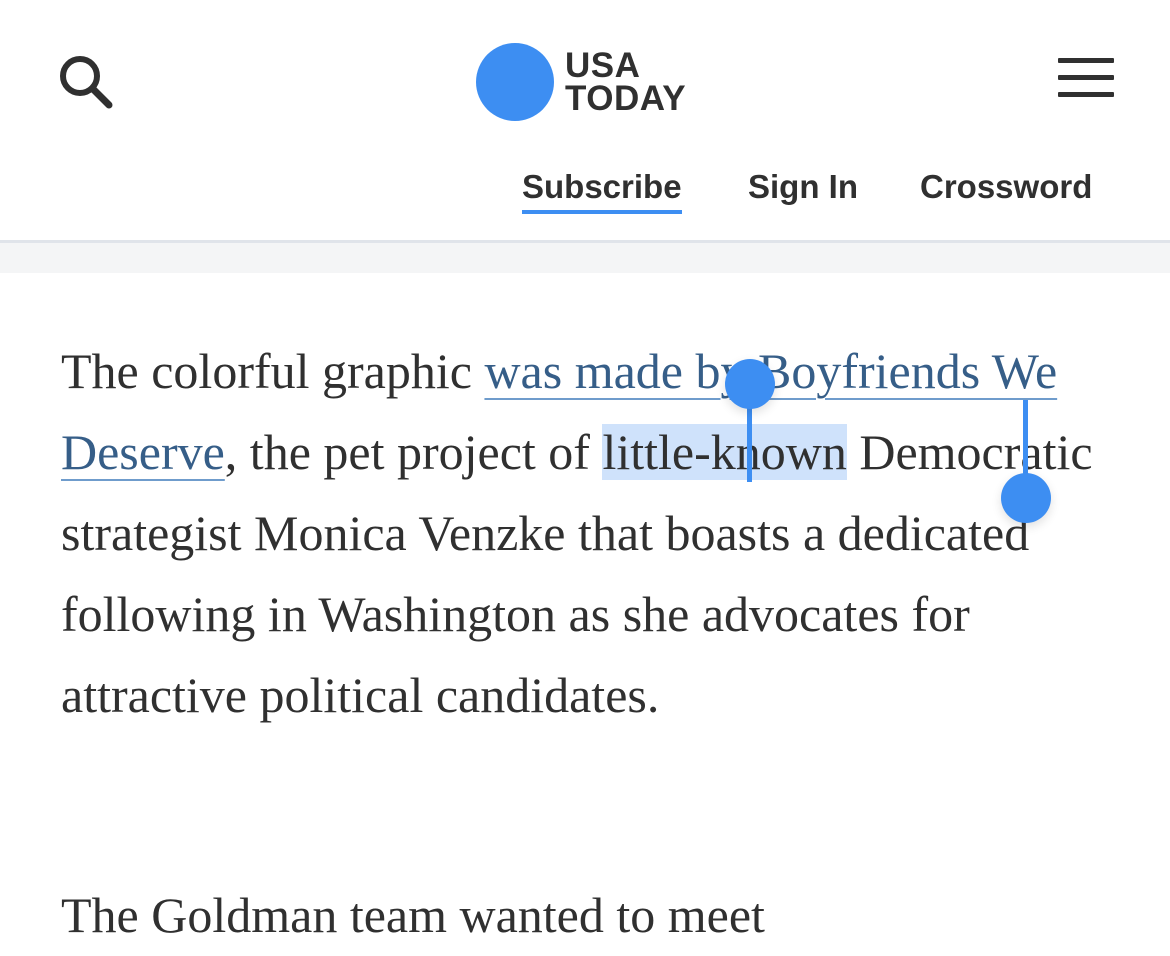 Image resolution: width=1170 pixels, height=956 pixels. Describe the element at coordinates (724, 452) in the screenshot. I see `selected-text: little-known` at that location.